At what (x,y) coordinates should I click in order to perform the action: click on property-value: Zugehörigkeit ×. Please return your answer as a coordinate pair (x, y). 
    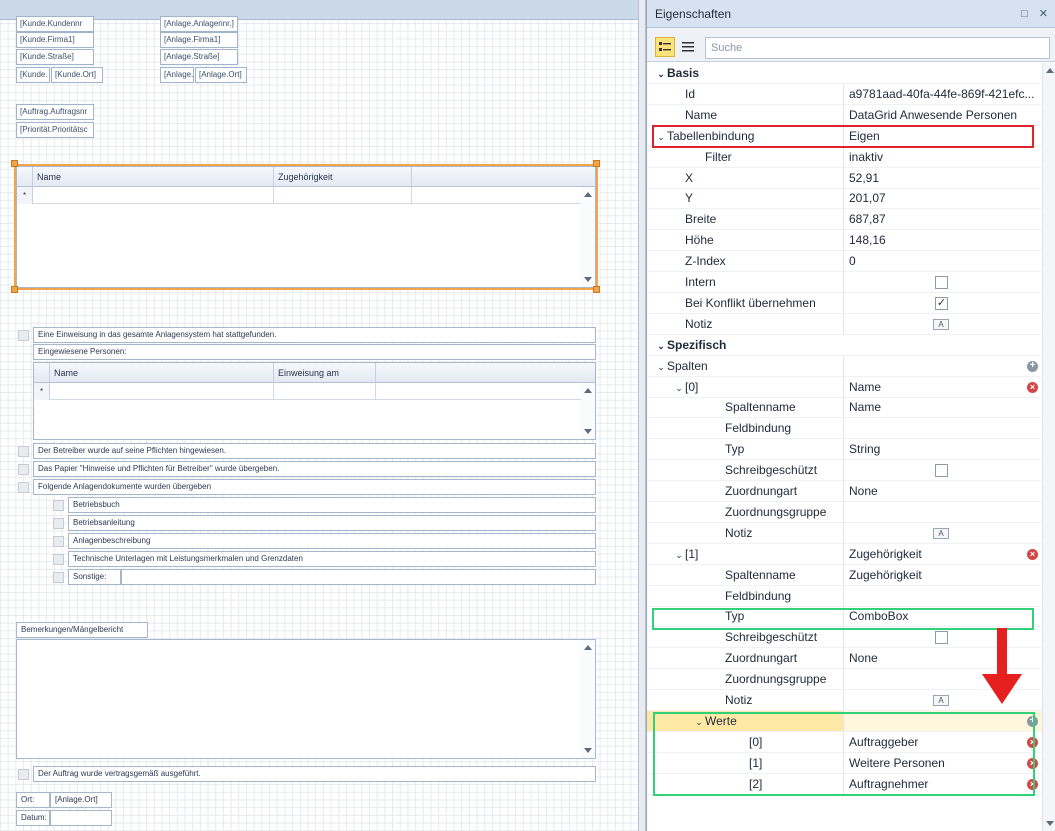
    Looking at the image, I should click on (942, 554).